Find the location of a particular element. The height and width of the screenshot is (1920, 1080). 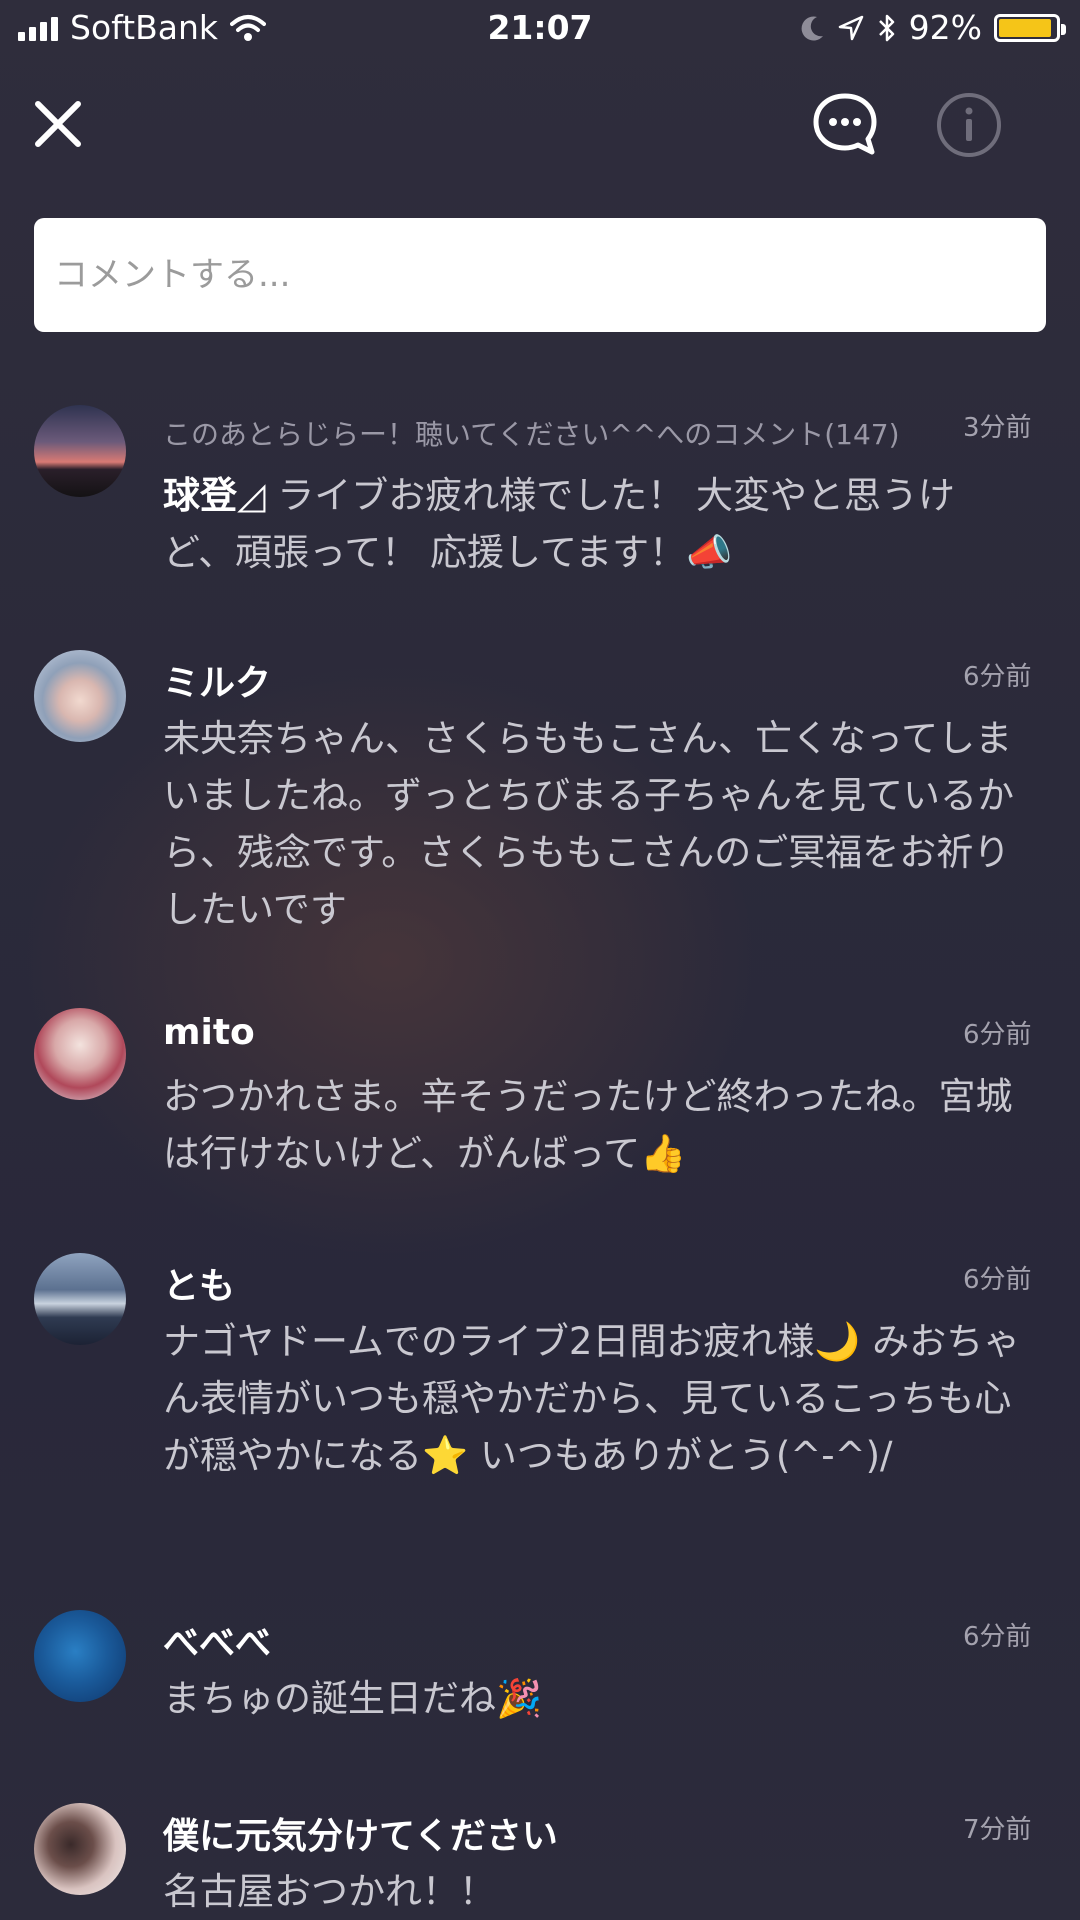

comment-author: 僕に元気分けてください is located at coordinates (360, 1833).